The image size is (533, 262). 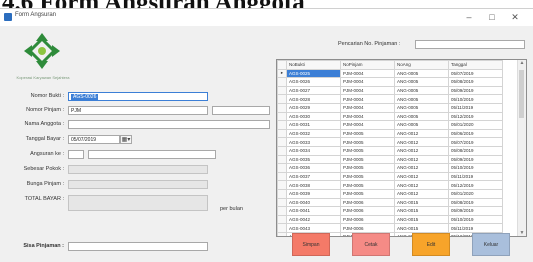 What do you see at coordinates (313, 116) in the screenshot?
I see `table-cell: AGS-0030` at bounding box center [313, 116].